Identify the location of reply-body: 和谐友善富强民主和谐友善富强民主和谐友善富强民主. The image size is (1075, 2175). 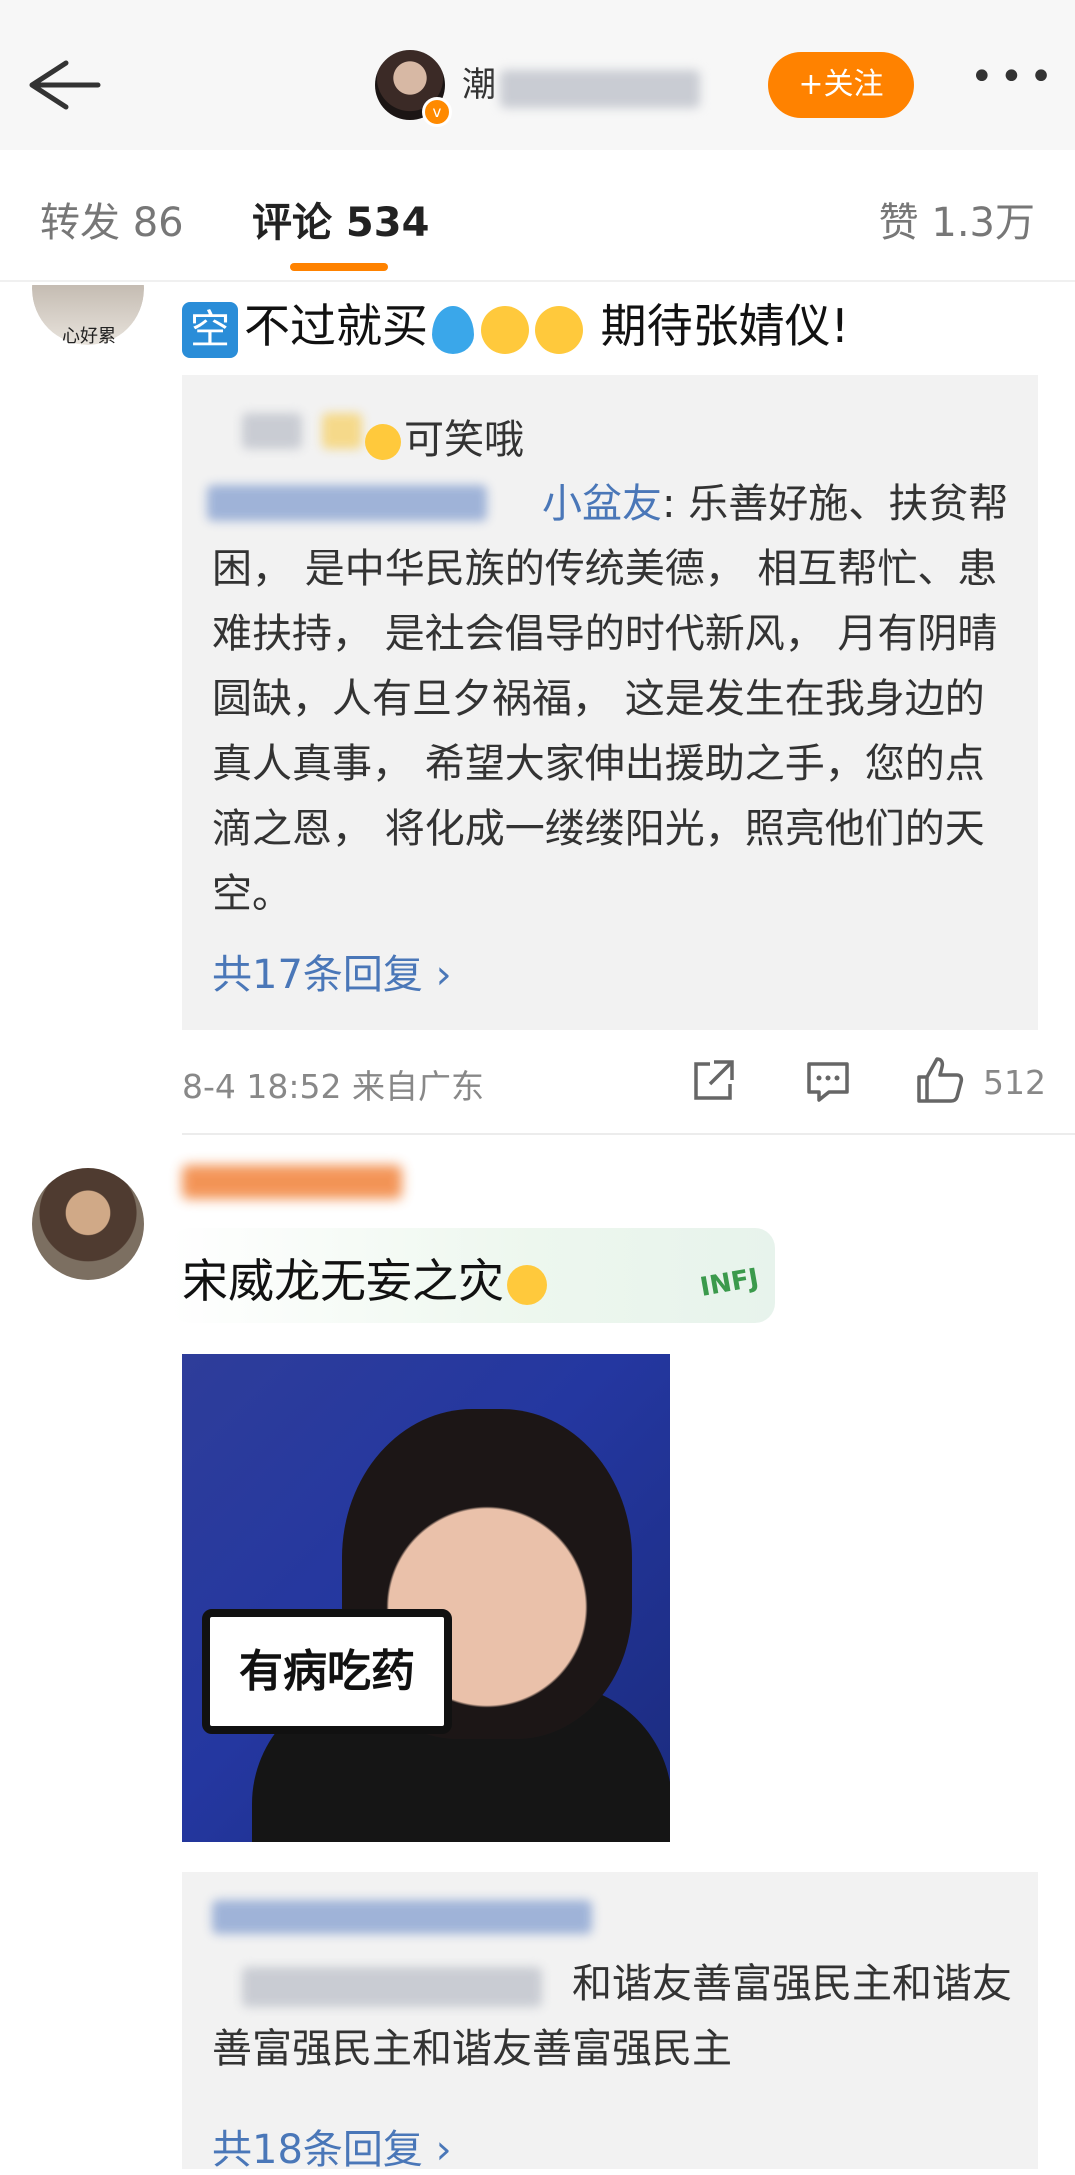
(617, 2017).